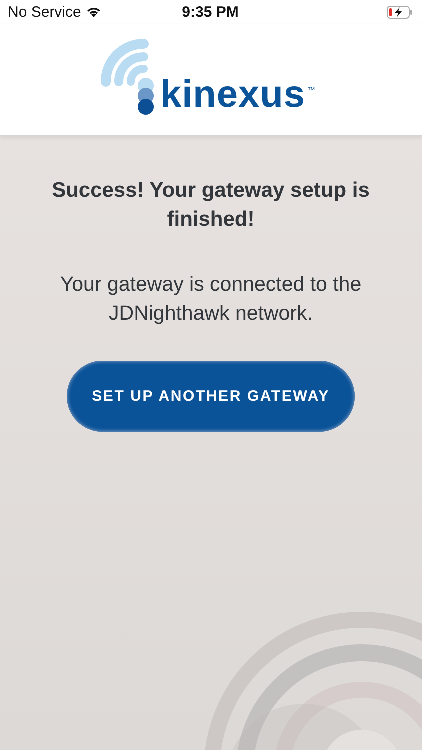 The width and height of the screenshot is (422, 750). What do you see at coordinates (211, 205) in the screenshot?
I see `success-heading: Success! Your gateway setup is finished!` at bounding box center [211, 205].